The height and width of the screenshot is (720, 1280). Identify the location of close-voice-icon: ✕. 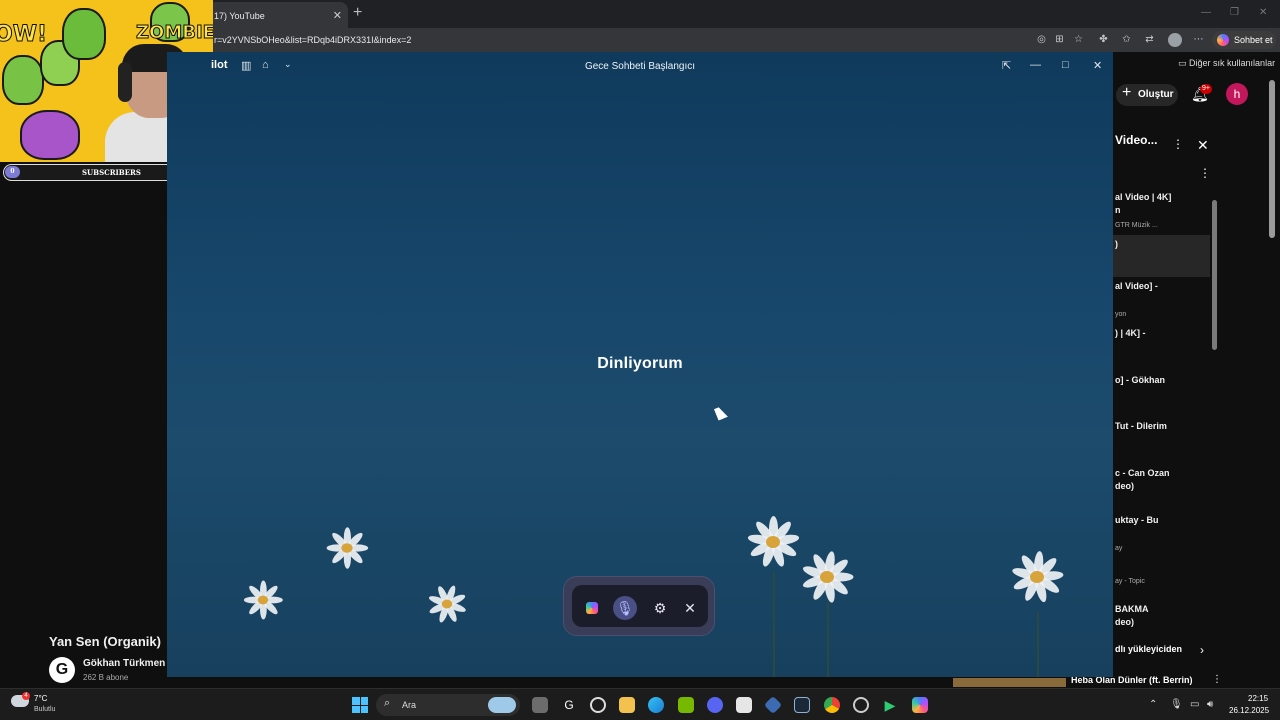
(690, 608).